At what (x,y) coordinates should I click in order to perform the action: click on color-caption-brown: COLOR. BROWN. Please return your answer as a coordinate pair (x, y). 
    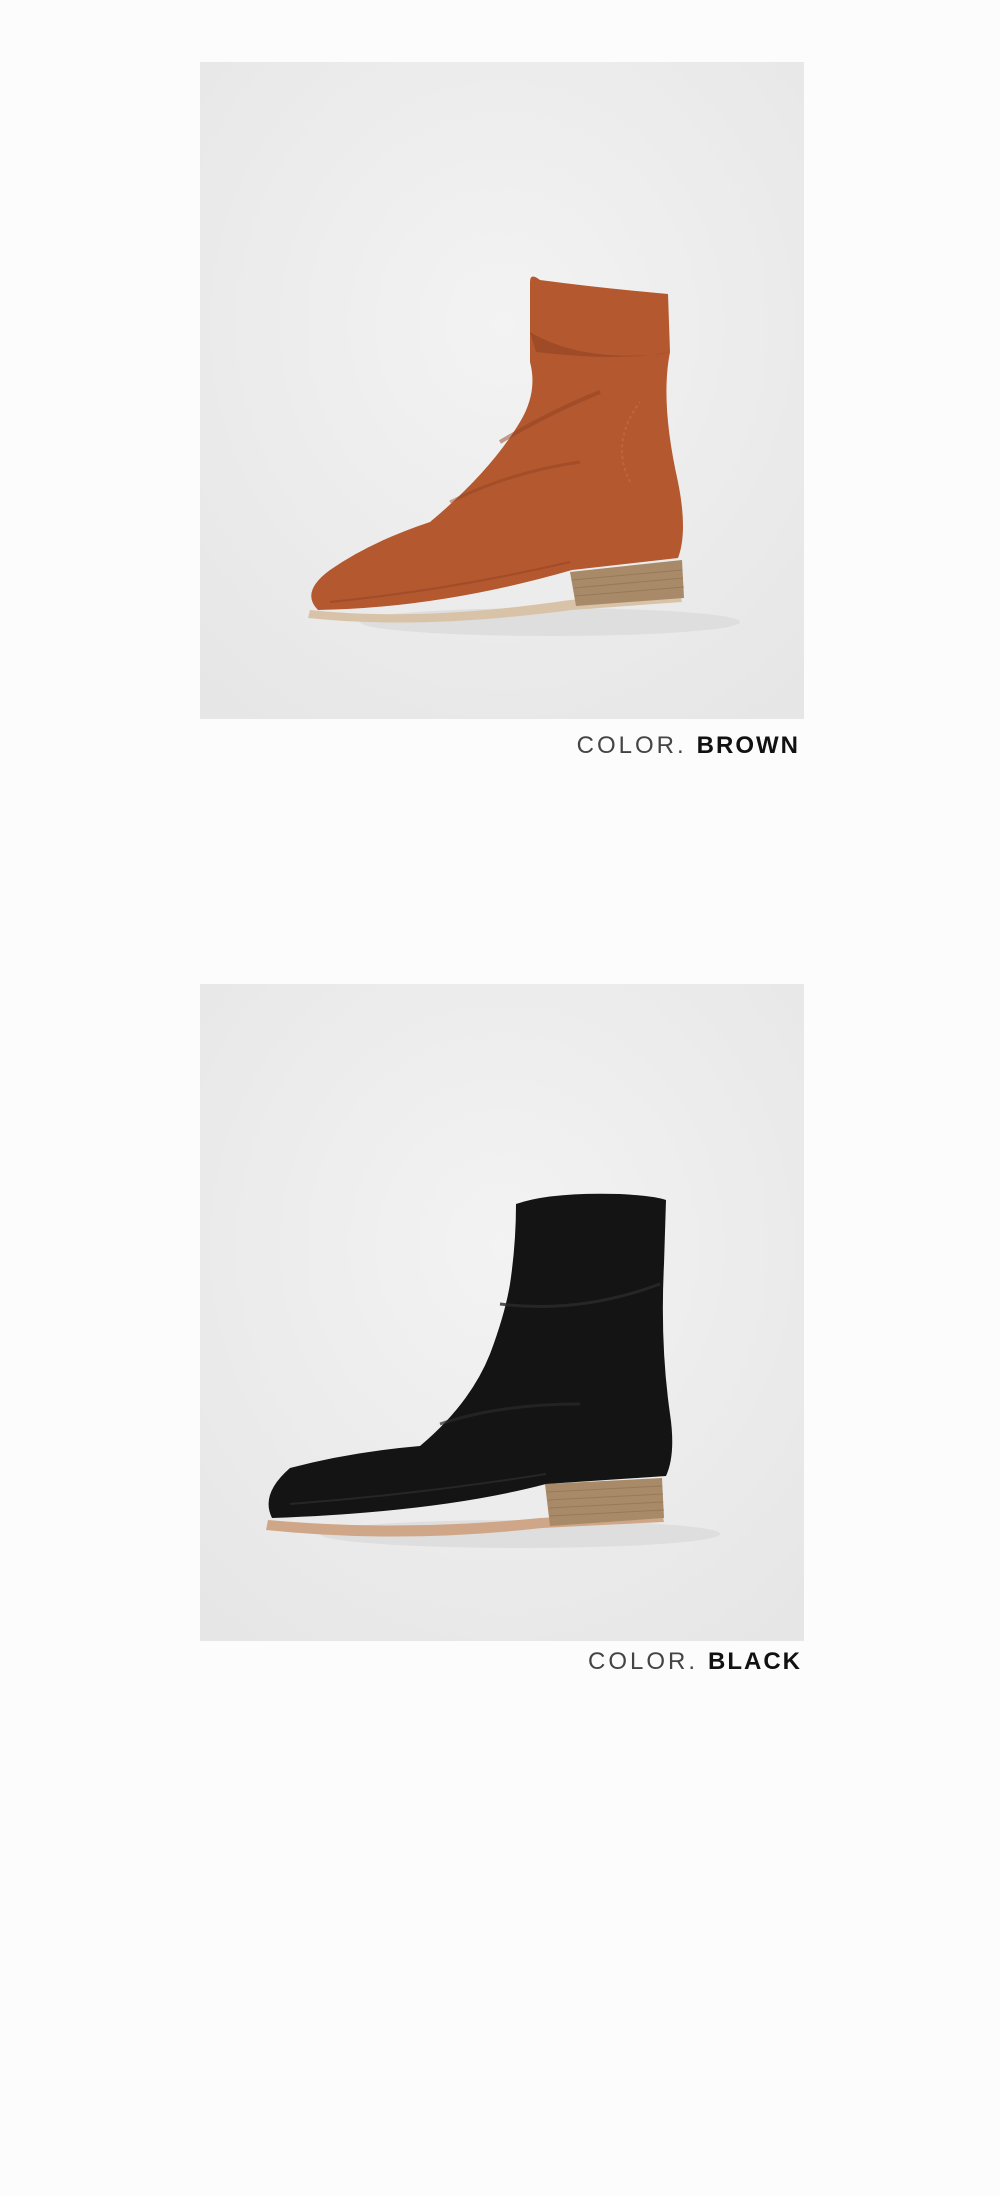
    Looking at the image, I should click on (688, 746).